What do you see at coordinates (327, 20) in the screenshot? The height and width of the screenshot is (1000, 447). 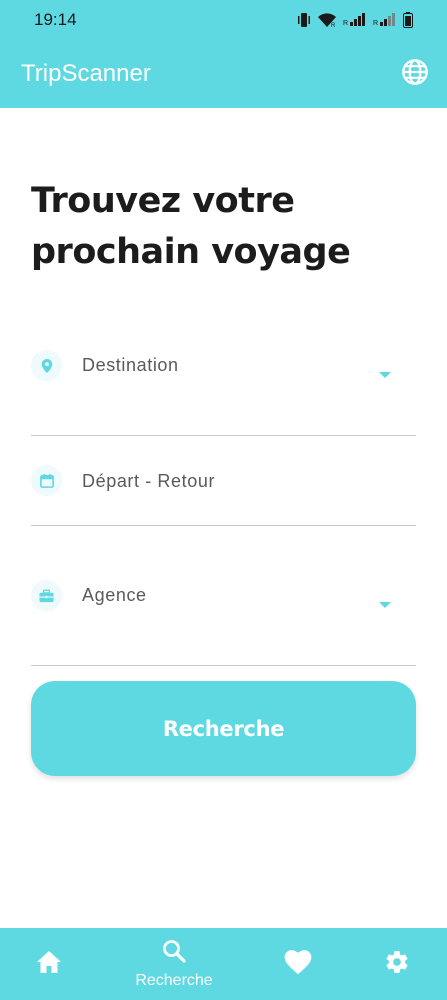 I see `wifi-icon: R` at bounding box center [327, 20].